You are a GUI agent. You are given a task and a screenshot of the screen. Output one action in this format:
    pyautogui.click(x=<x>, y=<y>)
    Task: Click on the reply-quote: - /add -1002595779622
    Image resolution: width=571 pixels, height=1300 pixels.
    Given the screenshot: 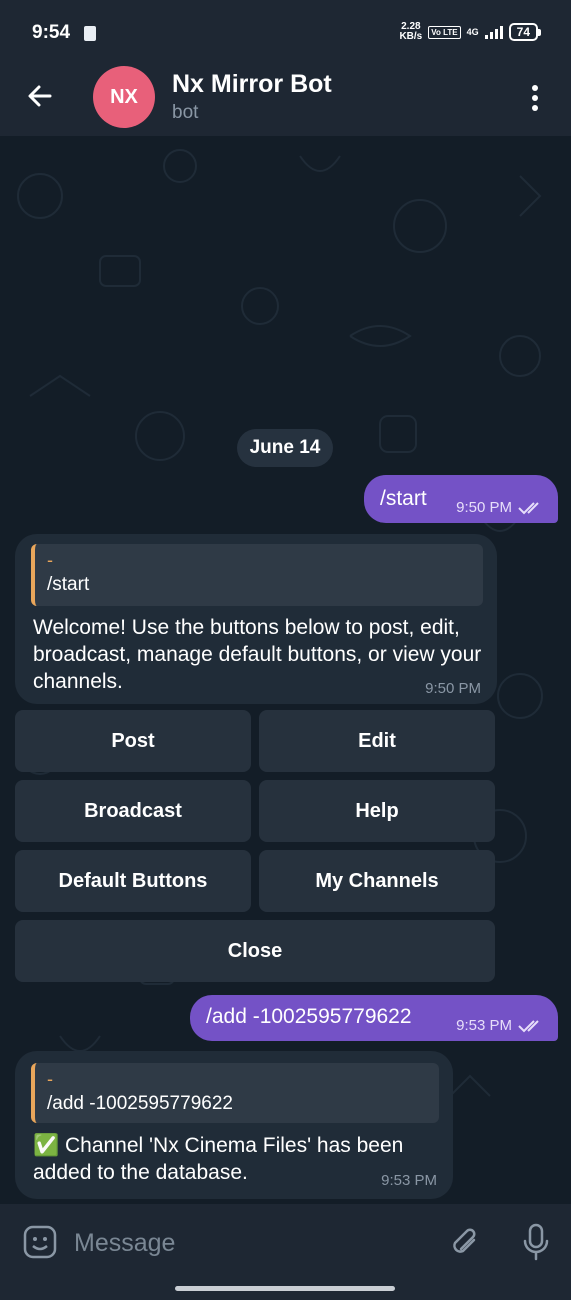 What is the action you would take?
    pyautogui.click(x=235, y=1093)
    